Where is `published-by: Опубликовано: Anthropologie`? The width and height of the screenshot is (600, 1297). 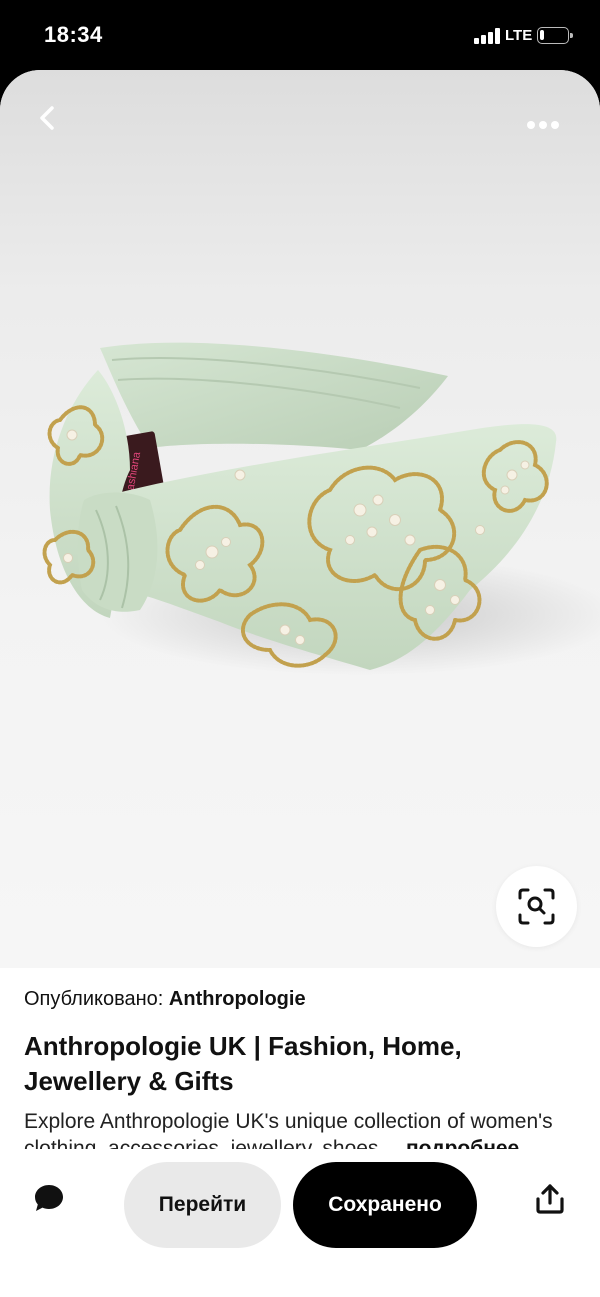 published-by: Опубликовано: Anthropologie is located at coordinates (300, 999).